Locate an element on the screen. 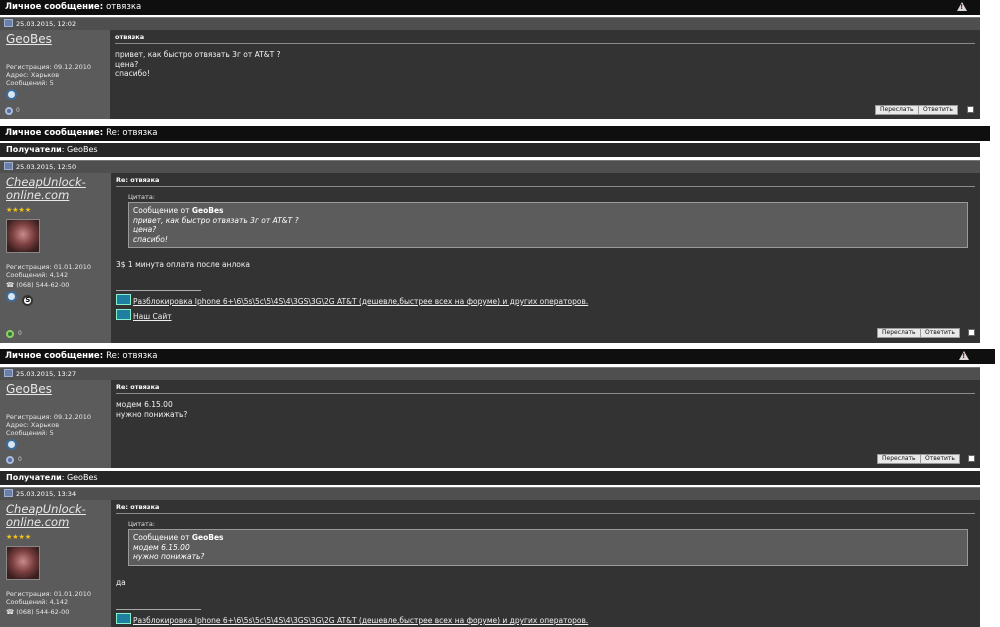 This screenshot has width=1000, height=627. quote-author: GeoBes is located at coordinates (207, 210).